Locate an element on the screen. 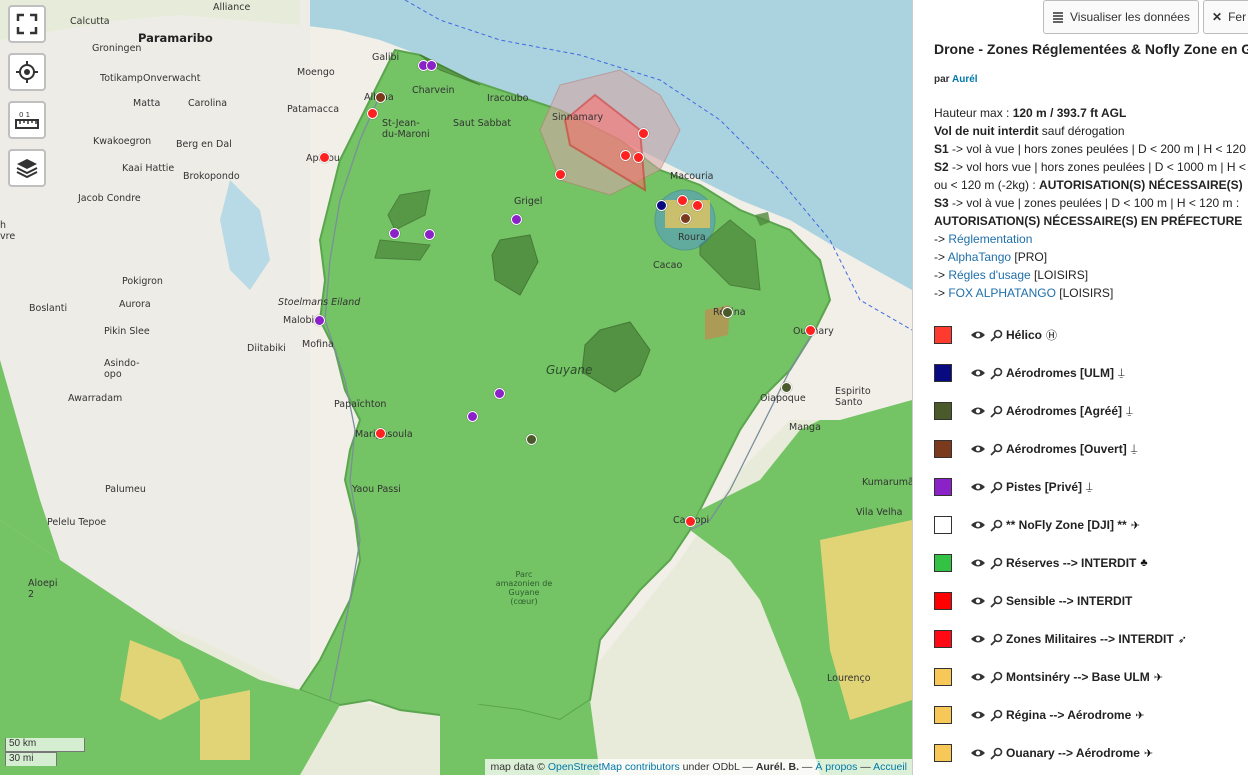 This screenshot has height=775, width=1248. layer-row: Aérodromes [Ouvert] ⍊ is located at coordinates (1060, 449).